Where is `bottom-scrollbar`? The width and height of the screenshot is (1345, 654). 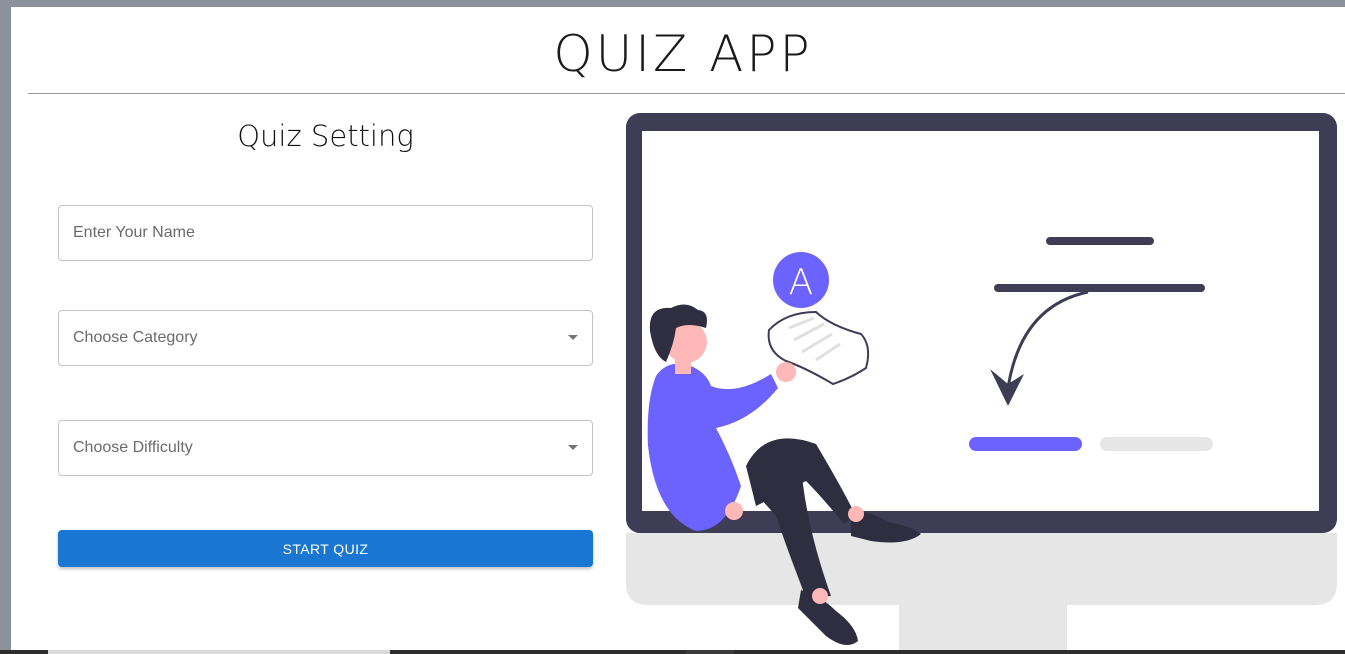
bottom-scrollbar is located at coordinates (672, 652).